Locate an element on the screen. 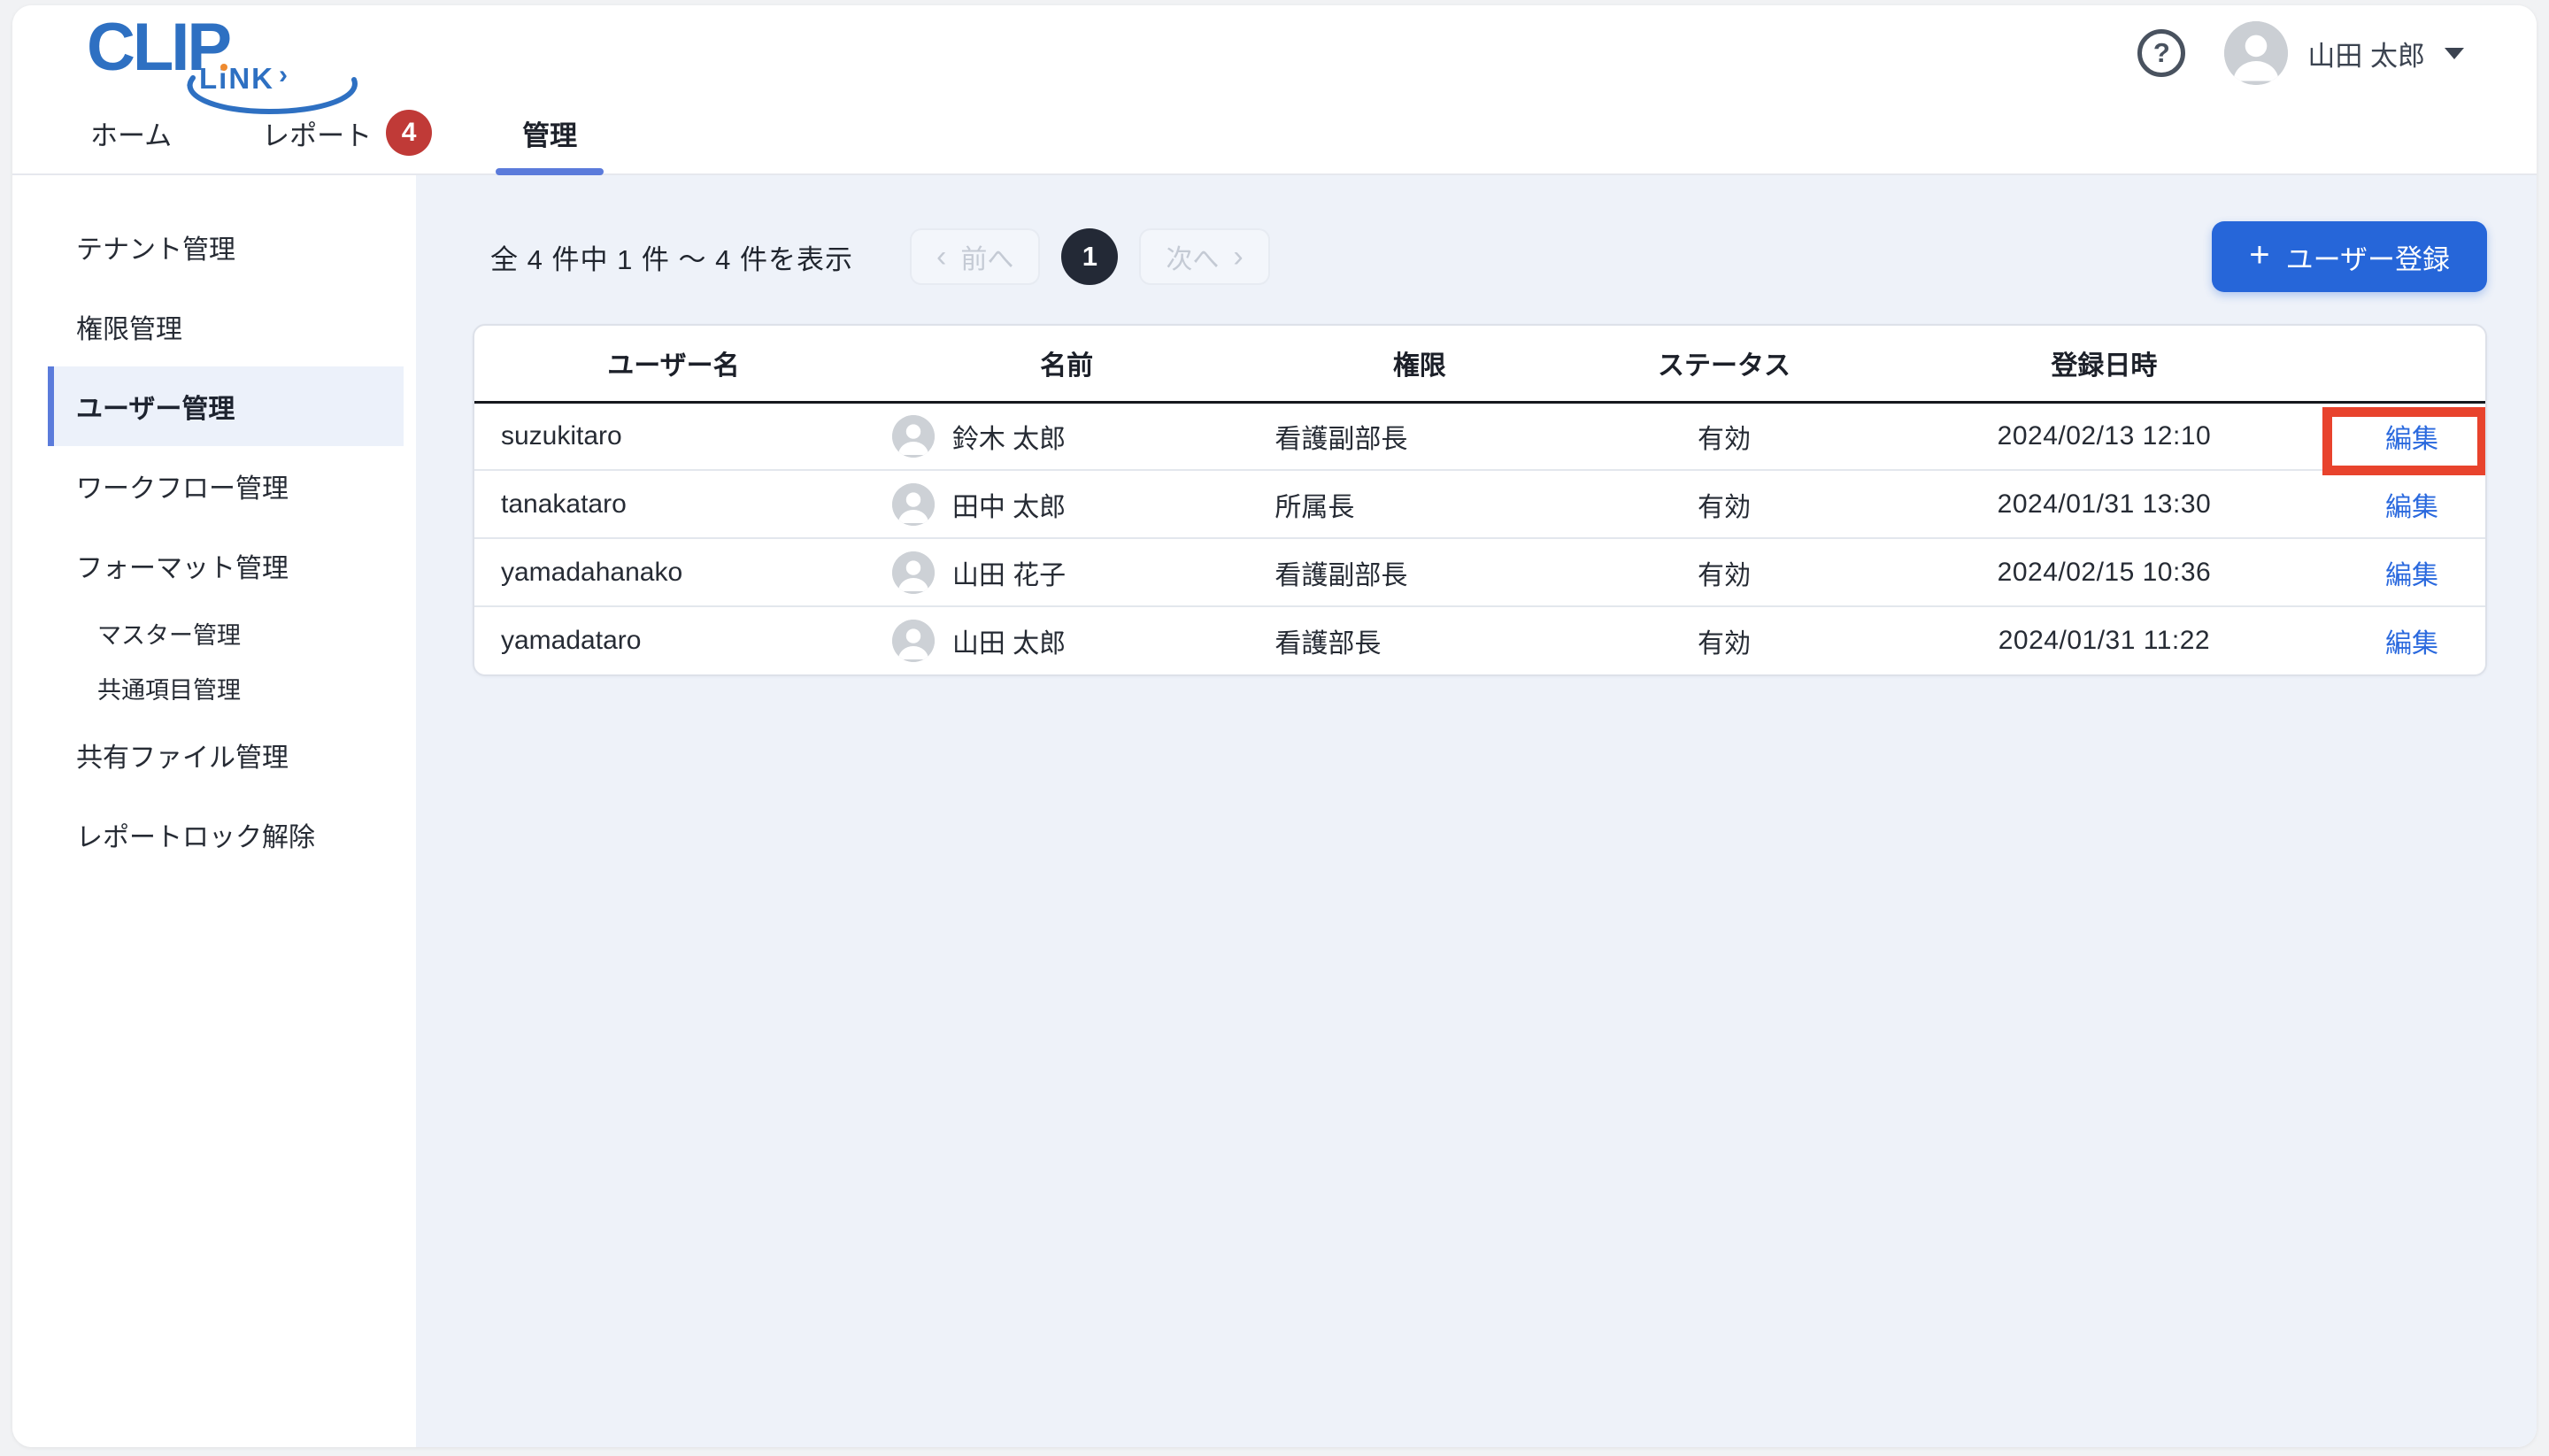 The width and height of the screenshot is (2549, 1456). name-label: 田中 太郎 is located at coordinates (1009, 507).